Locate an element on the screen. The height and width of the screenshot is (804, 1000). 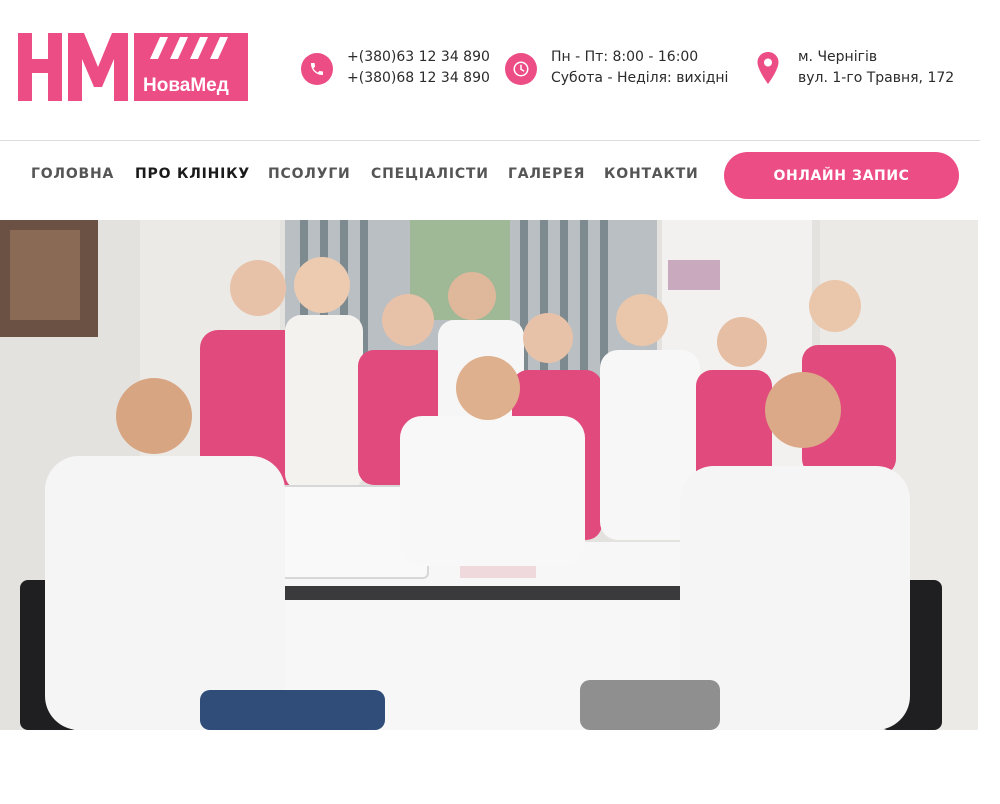
address-block: м. Чернігів вул. 1-го Травня, 172 is located at coordinates (855, 68).